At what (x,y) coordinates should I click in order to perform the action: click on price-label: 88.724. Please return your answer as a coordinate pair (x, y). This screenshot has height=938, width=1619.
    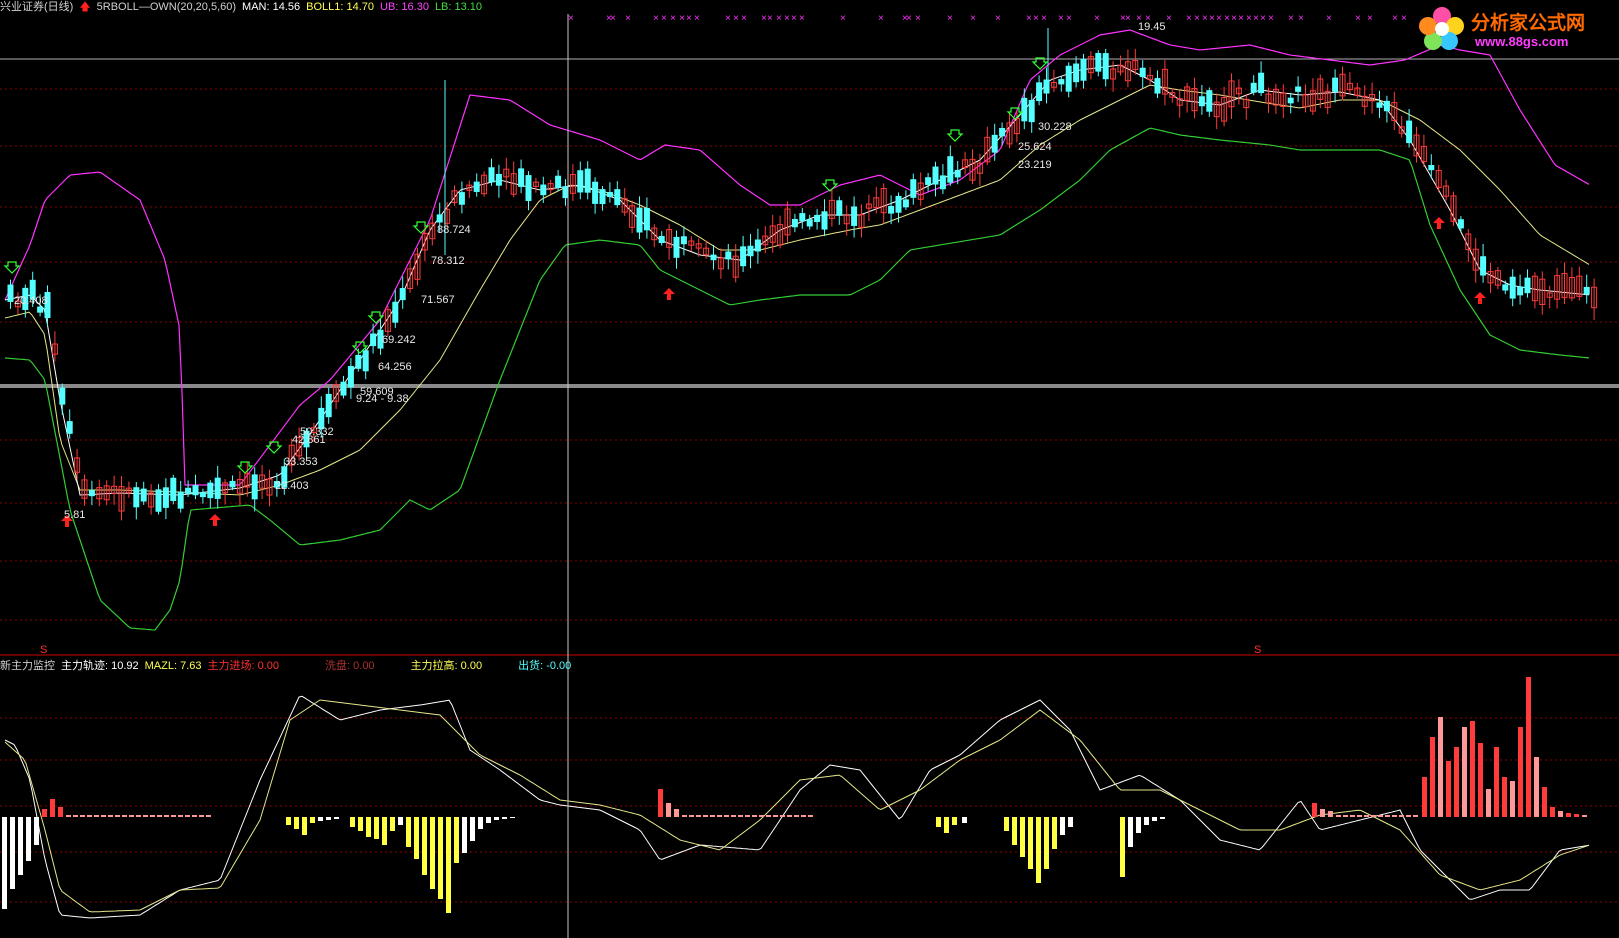
    Looking at the image, I should click on (454, 230).